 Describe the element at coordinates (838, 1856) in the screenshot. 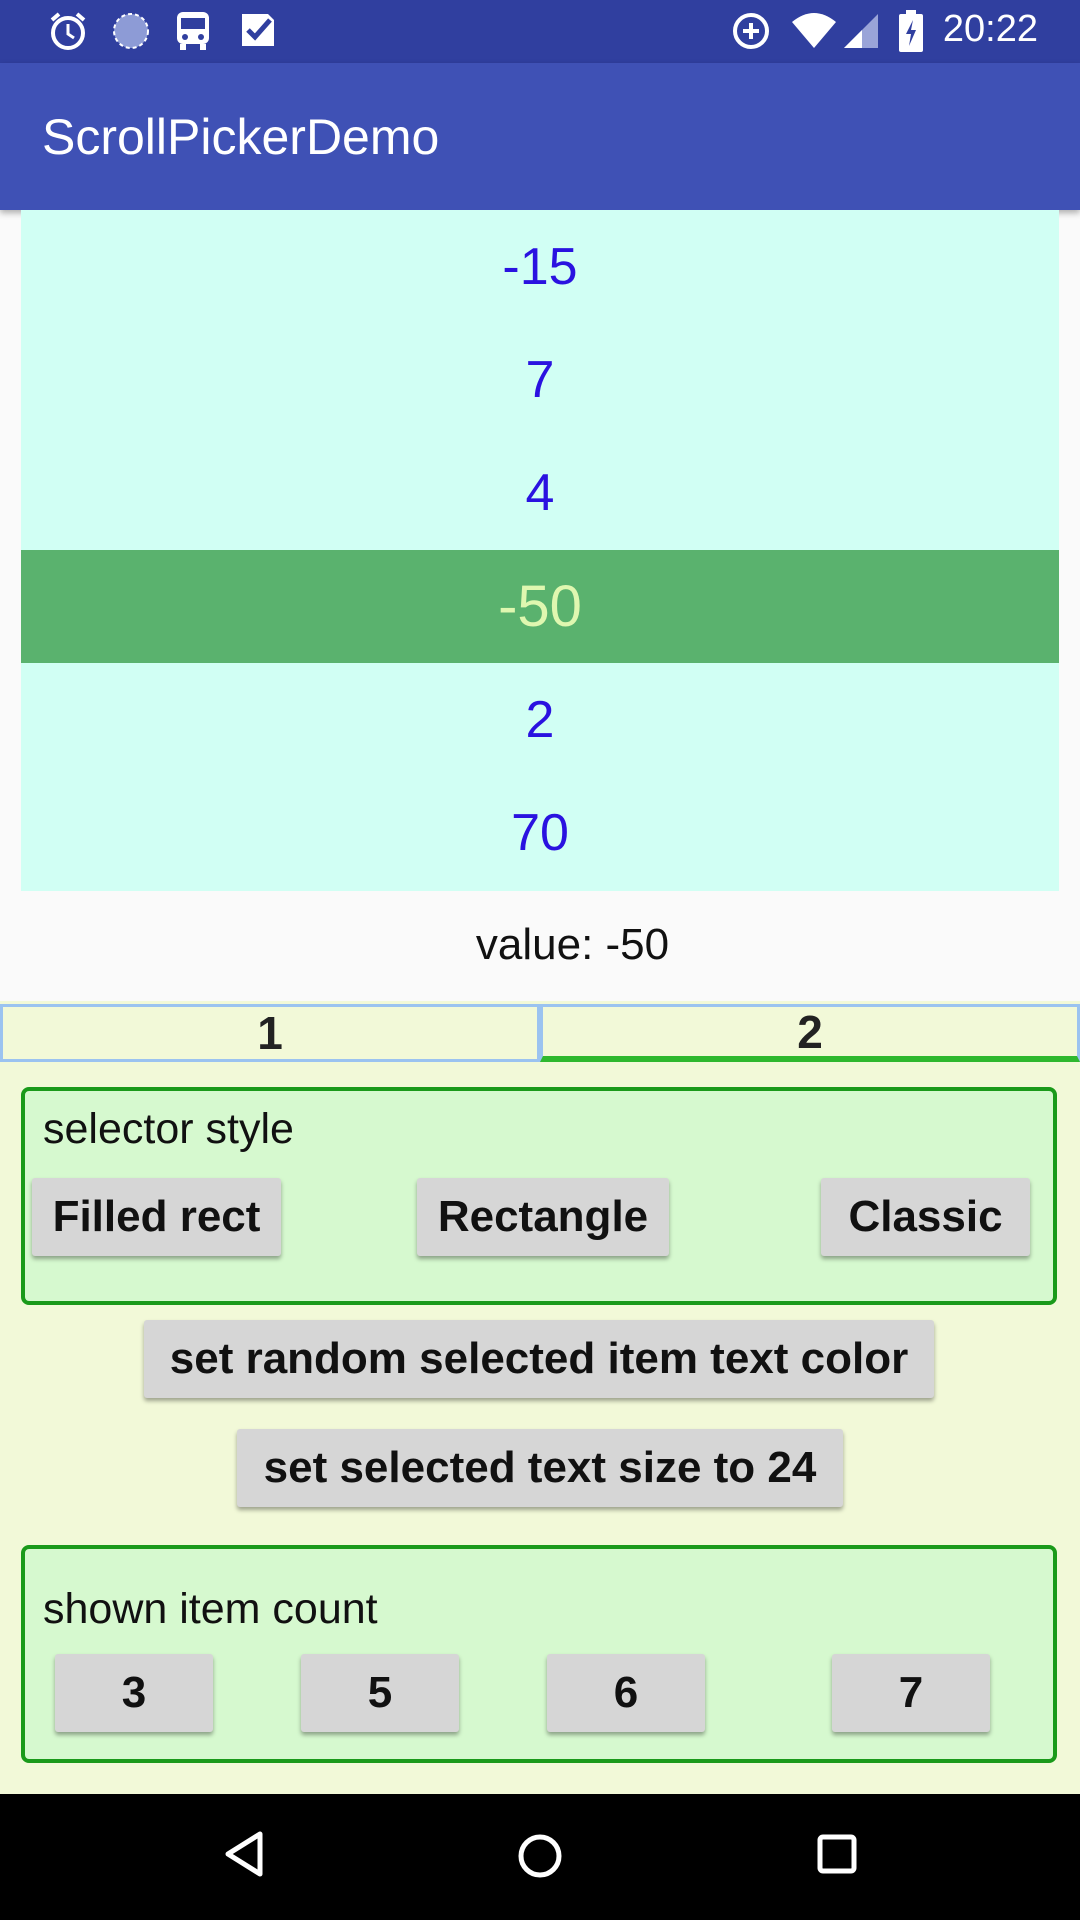

I see `recents-icon` at that location.